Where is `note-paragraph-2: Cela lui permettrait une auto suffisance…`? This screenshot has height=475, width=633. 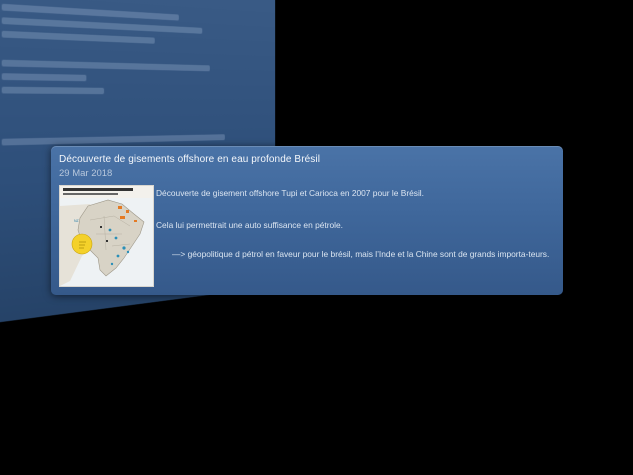 note-paragraph-2: Cela lui permettrait une auto suffisance… is located at coordinates (249, 225).